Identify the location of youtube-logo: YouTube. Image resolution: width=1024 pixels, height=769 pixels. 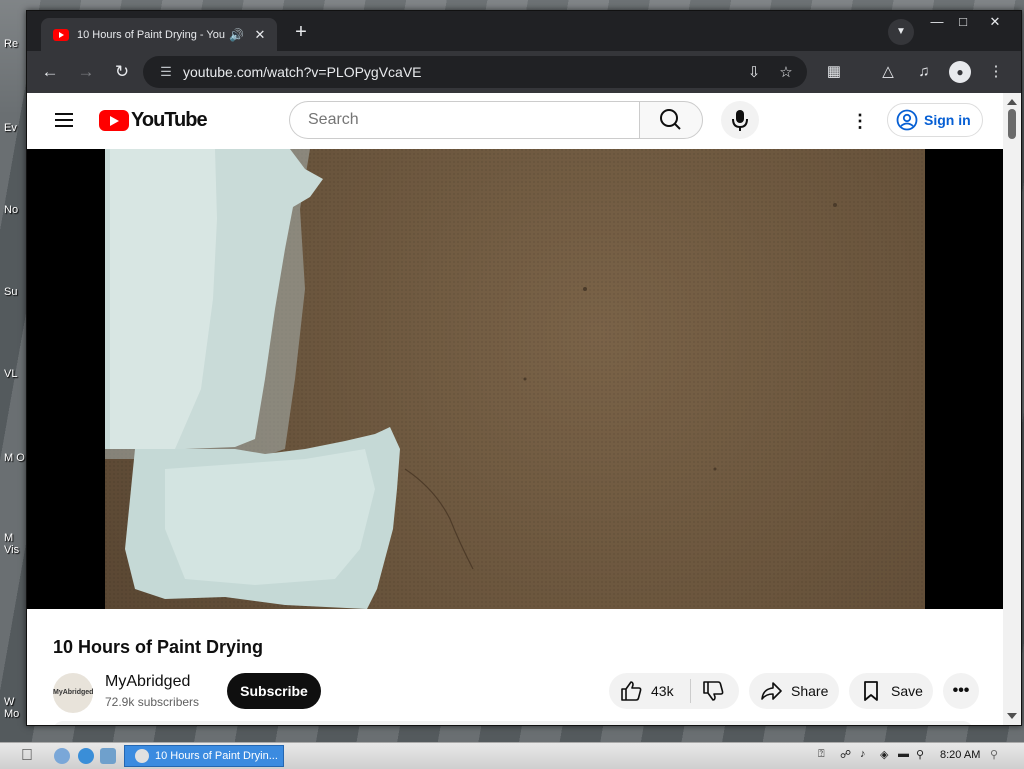
(153, 120).